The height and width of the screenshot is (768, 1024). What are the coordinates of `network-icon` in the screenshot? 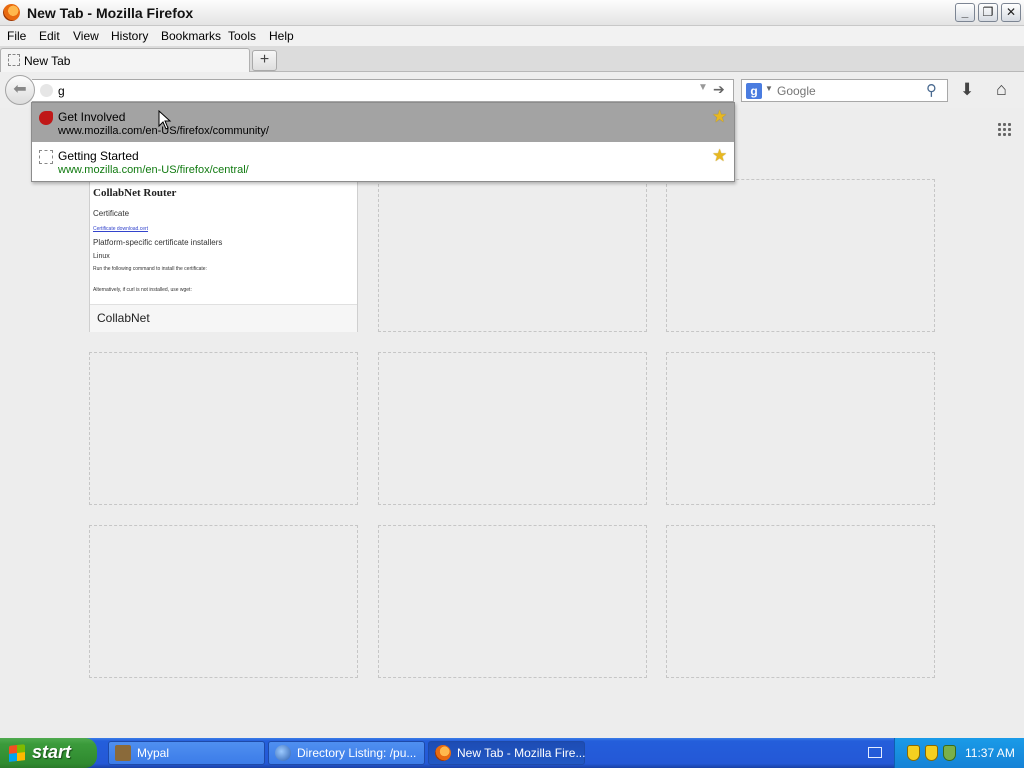 It's located at (949, 753).